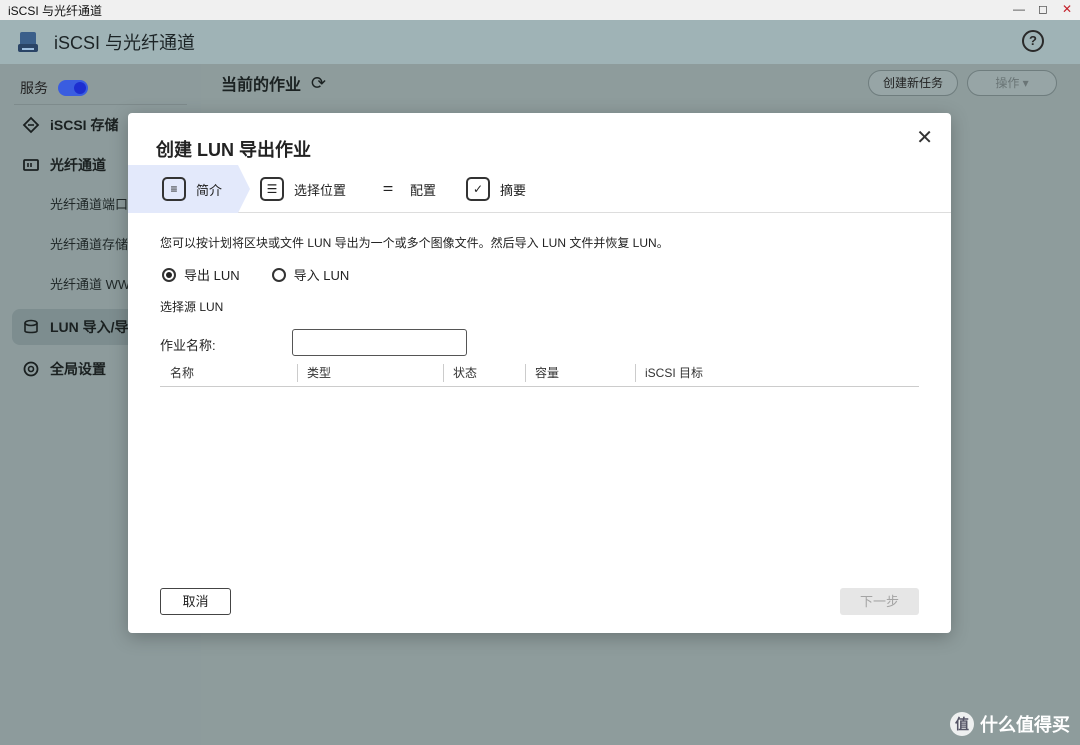 This screenshot has height=745, width=1080. Describe the element at coordinates (31, 125) in the screenshot. I see `iscsi-storage-icon` at that location.